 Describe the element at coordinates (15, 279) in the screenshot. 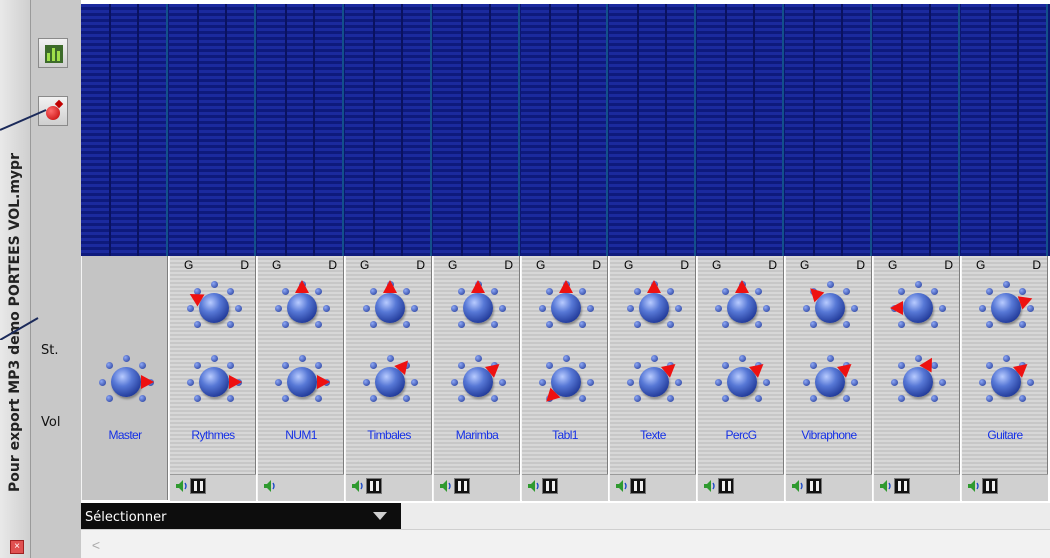

I see `window-titlebar: Pour export MP3 demo PORTEES VOL.mypr ×` at that location.